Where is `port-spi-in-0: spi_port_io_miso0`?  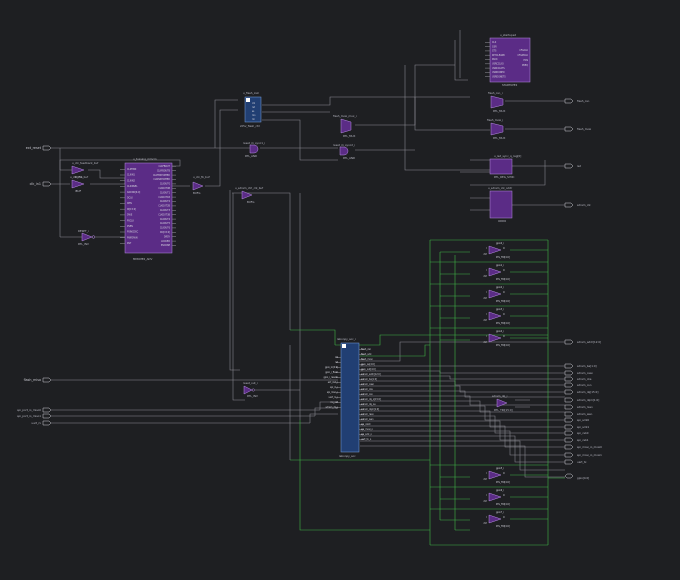
port-spi-in-0: spi_port_io_miso0 is located at coordinates (34, 410).